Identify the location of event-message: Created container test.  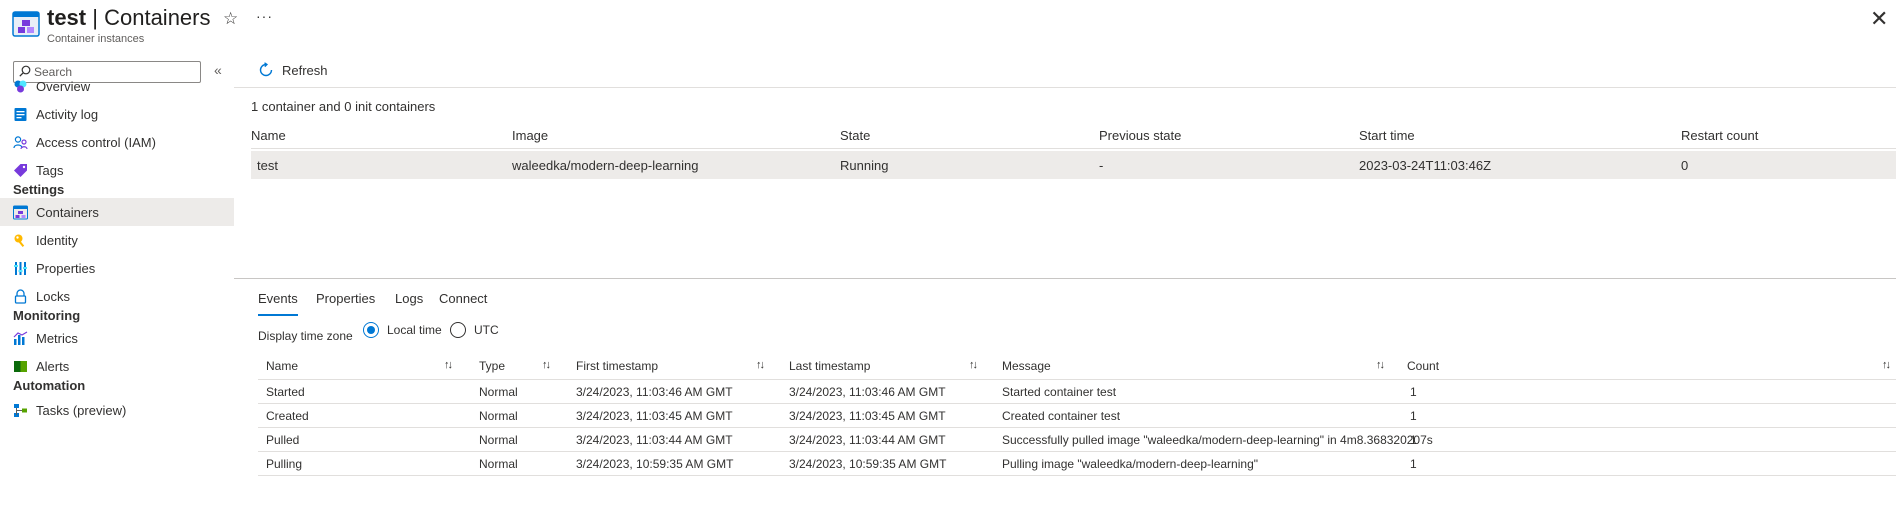
(1061, 416).